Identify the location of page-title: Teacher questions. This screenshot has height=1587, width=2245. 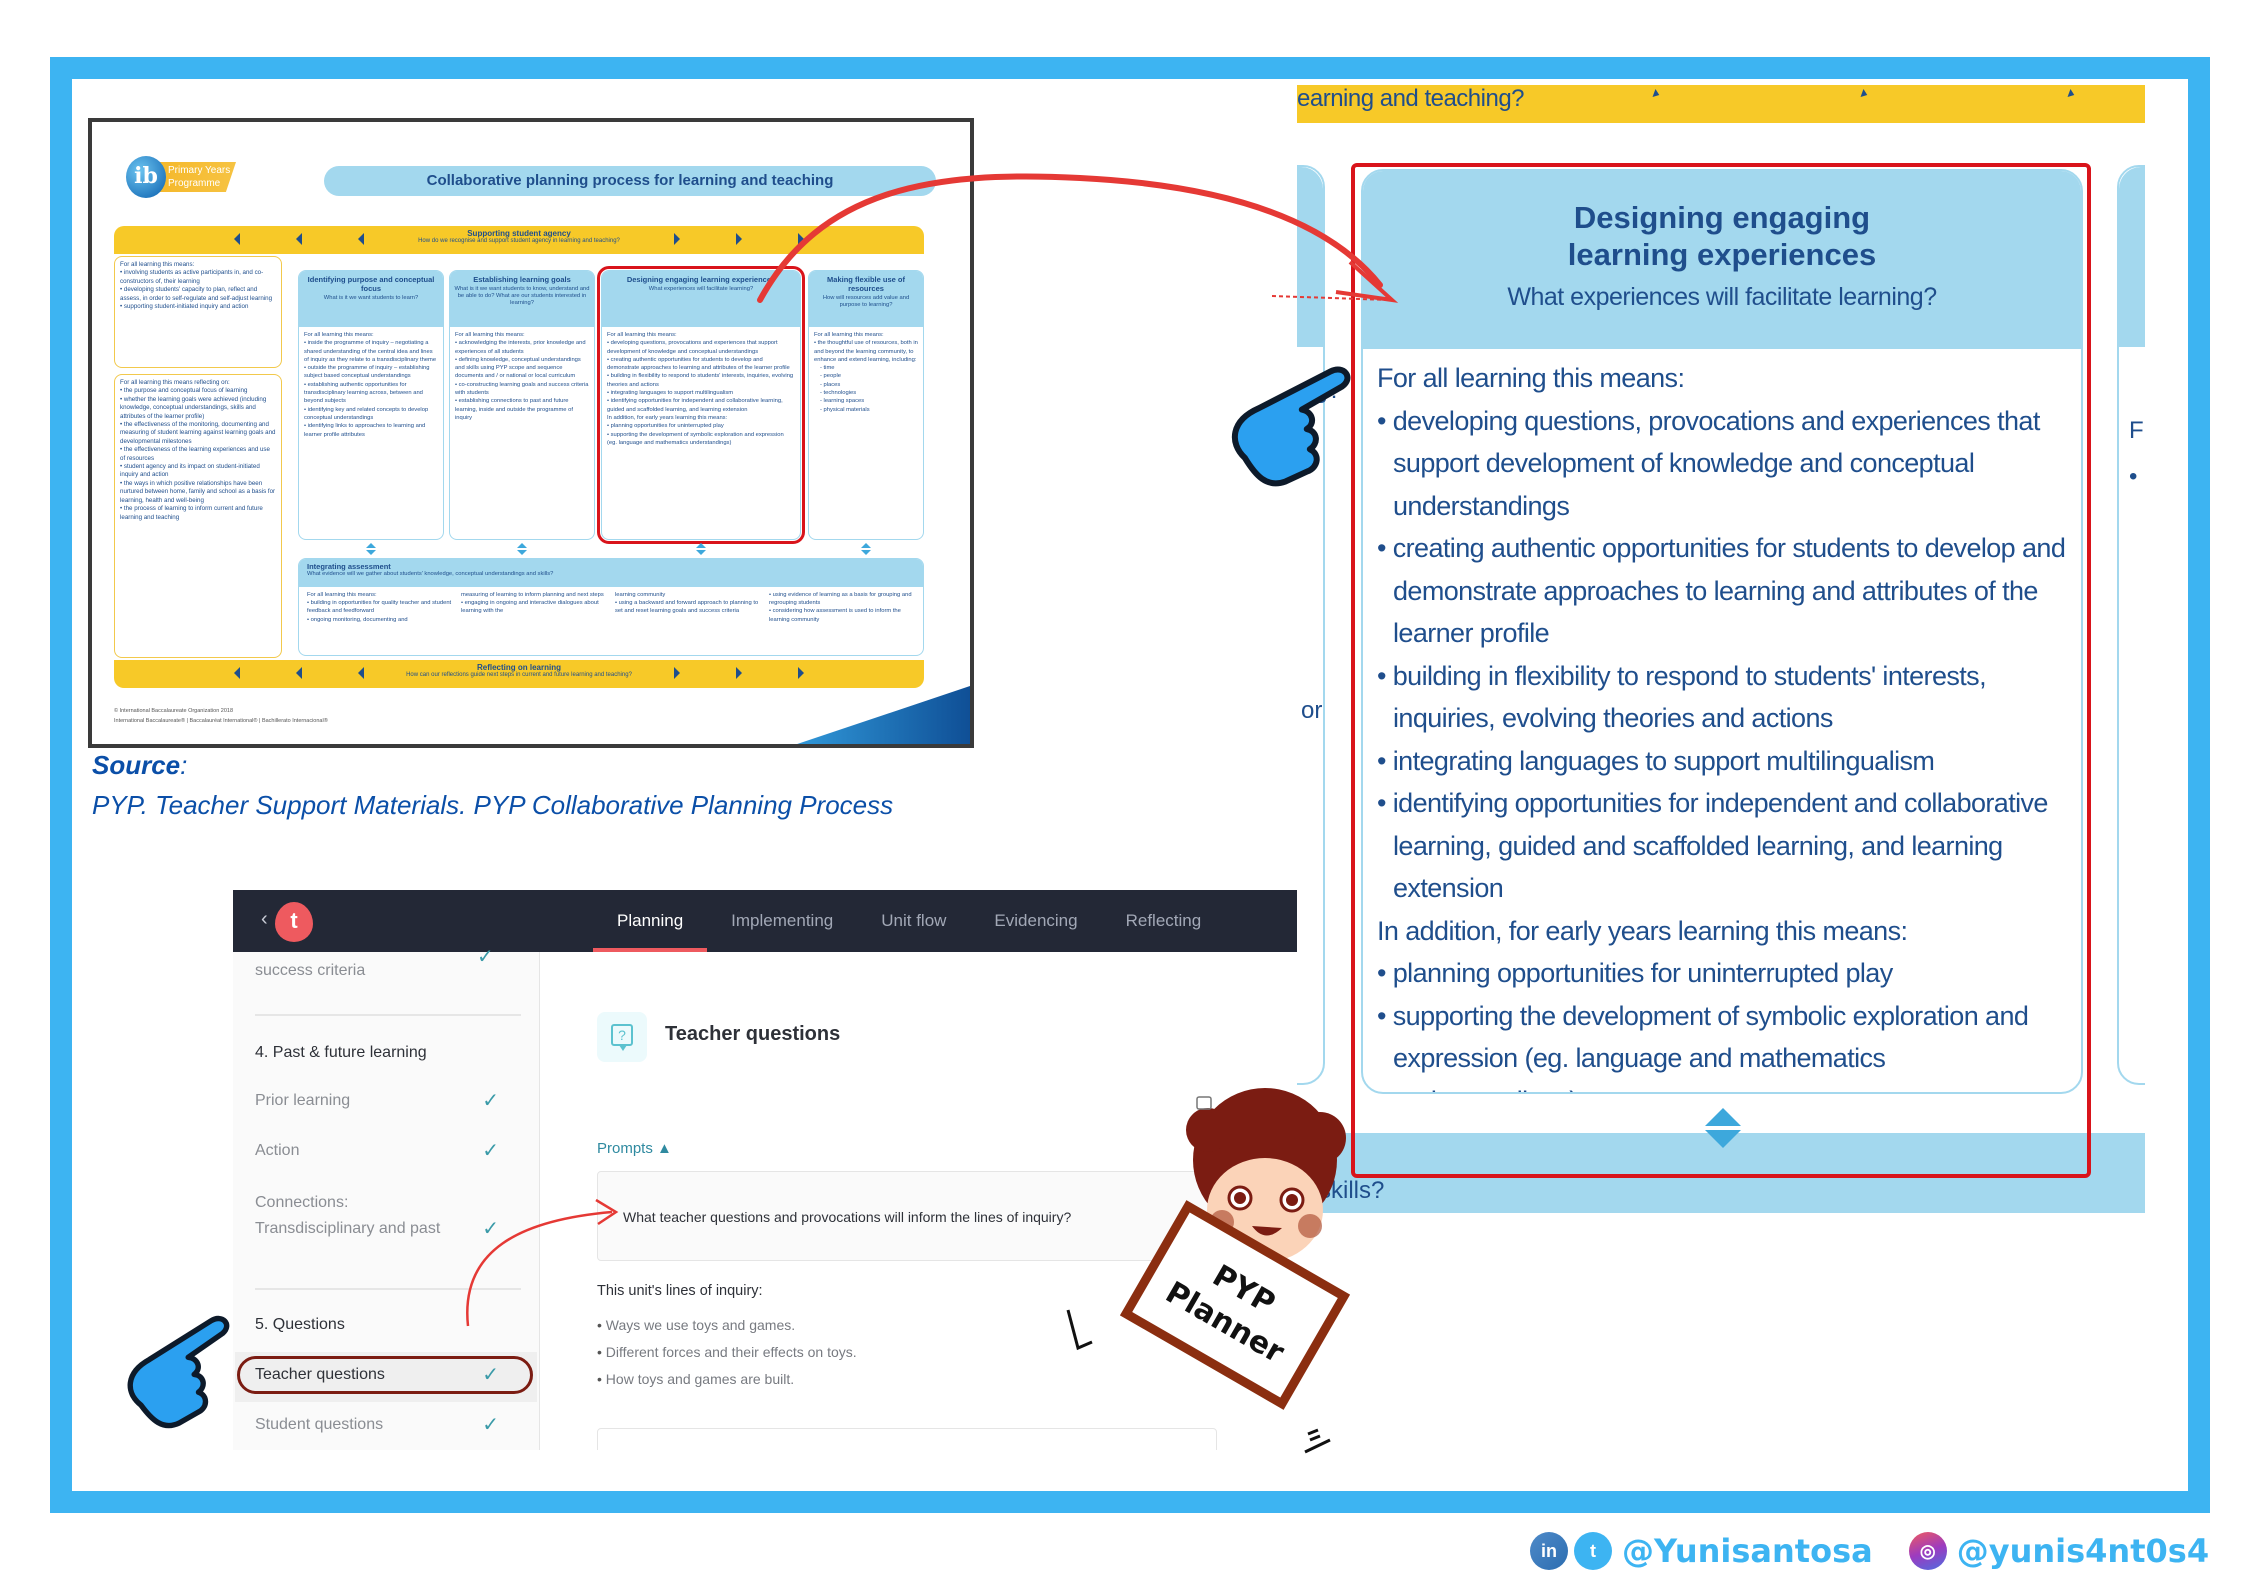
(753, 1034).